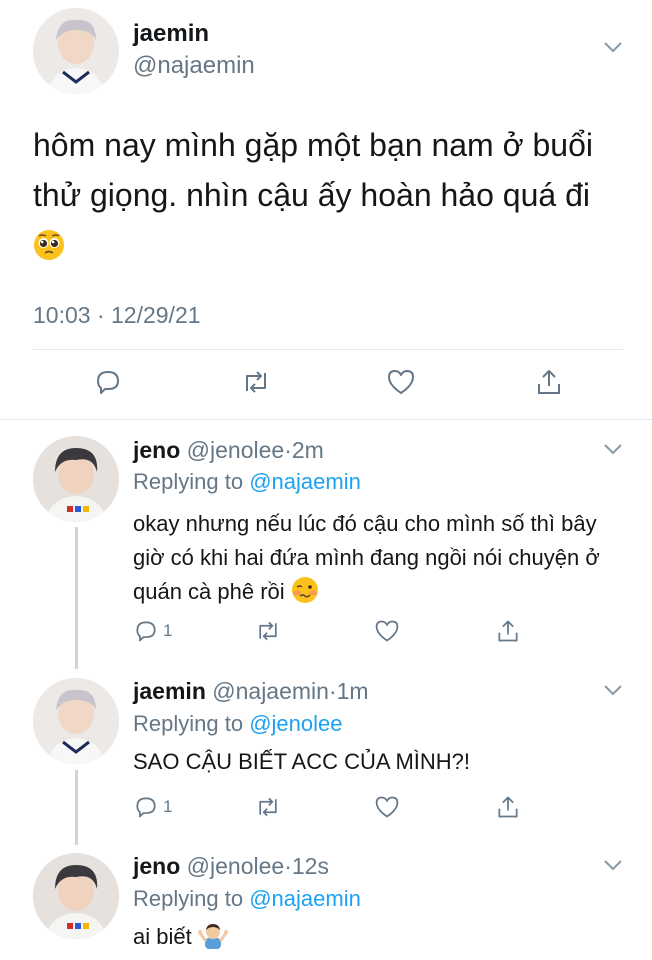 This screenshot has width=652, height=960. I want to click on tweet-timestamp: 10:03 · 12/29/21, so click(117, 315).